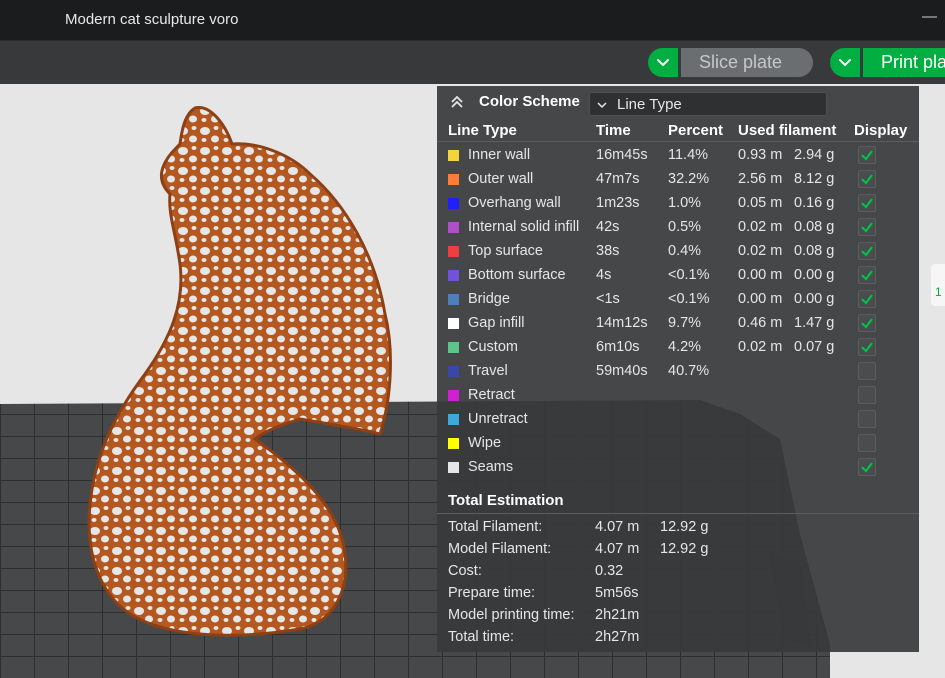 The image size is (945, 678). What do you see at coordinates (485, 443) in the screenshot?
I see `line-type-label: Wipe` at bounding box center [485, 443].